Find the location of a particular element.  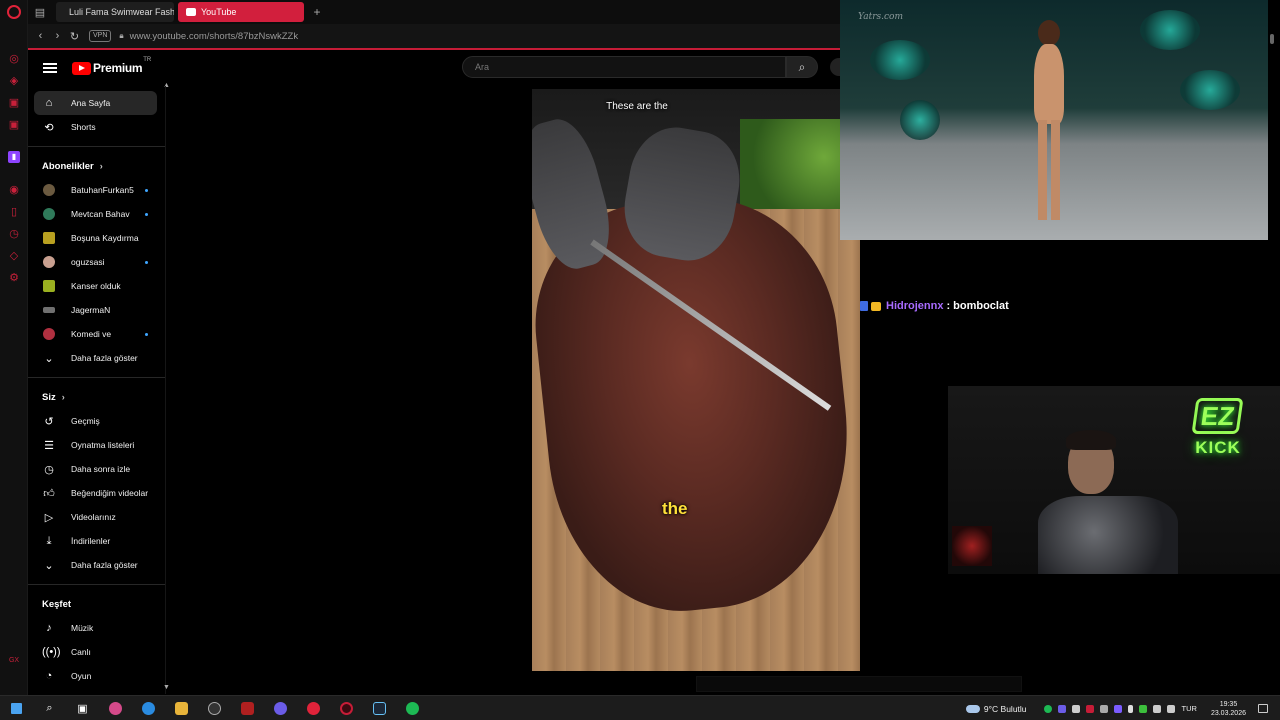

language-indicator: TUR is located at coordinates (1189, 708).